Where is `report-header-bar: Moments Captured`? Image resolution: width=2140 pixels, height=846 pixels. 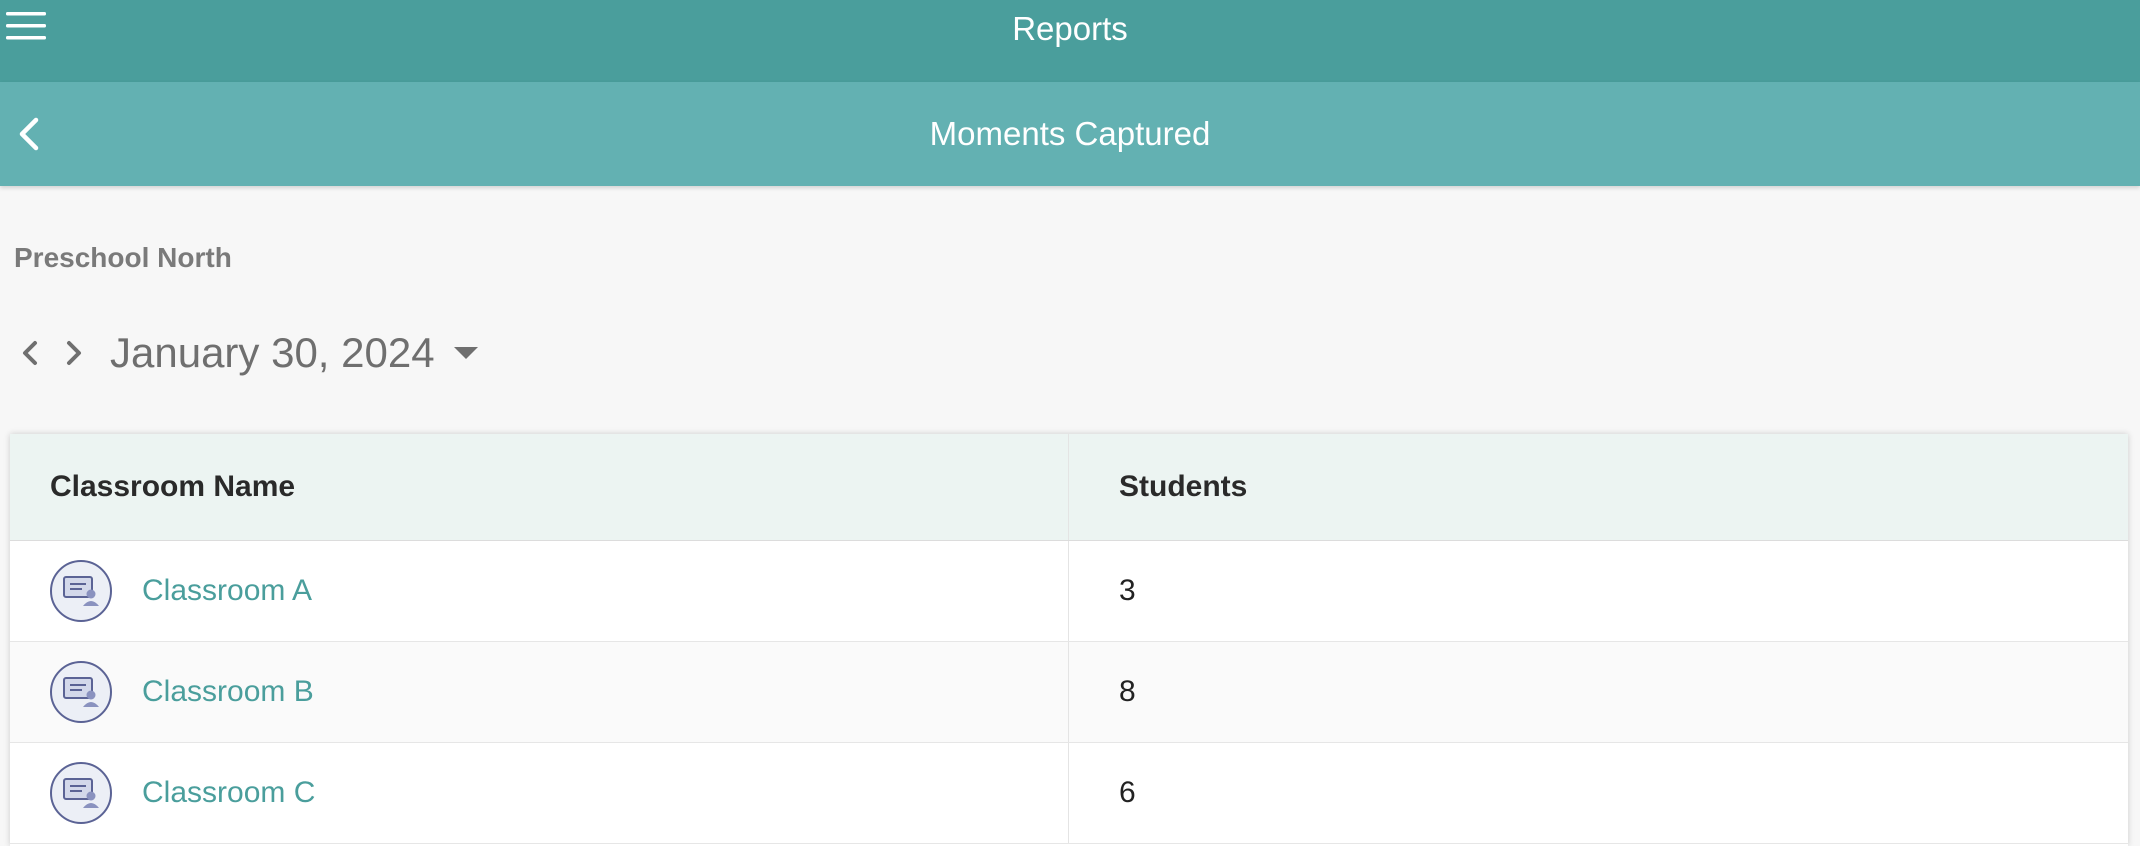 report-header-bar: Moments Captured is located at coordinates (1070, 134).